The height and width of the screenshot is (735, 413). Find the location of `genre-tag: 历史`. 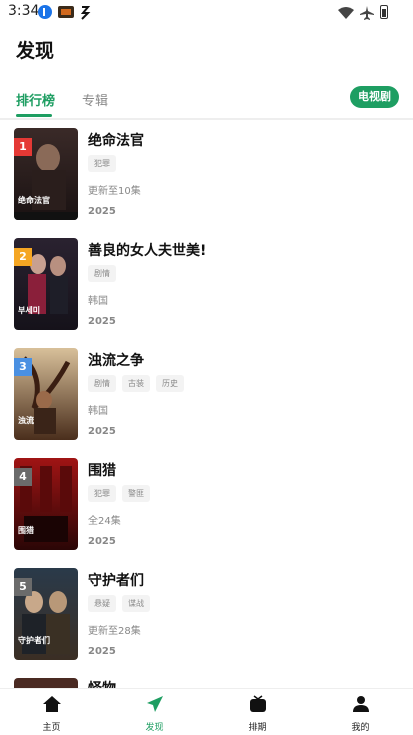

genre-tag: 历史 is located at coordinates (170, 383).